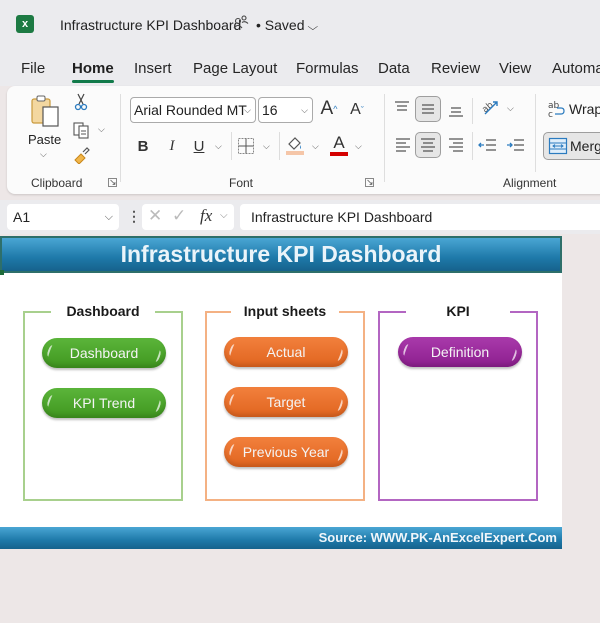  What do you see at coordinates (550, 114) in the screenshot?
I see `svg-text: c` at bounding box center [550, 114].